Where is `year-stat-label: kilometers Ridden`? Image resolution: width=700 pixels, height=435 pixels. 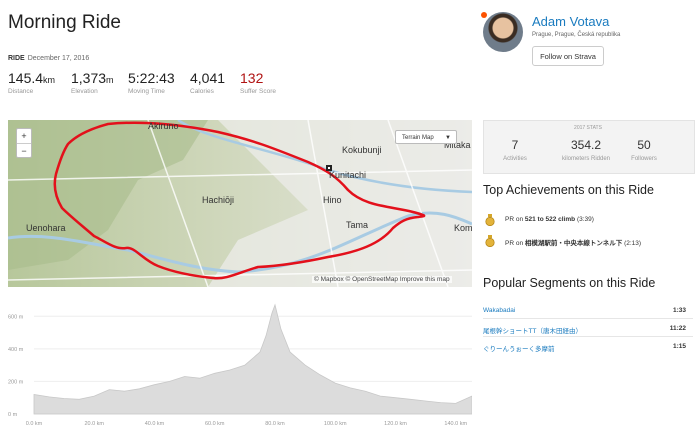
year-stat-label: kilometers Ridden is located at coordinates (586, 159).